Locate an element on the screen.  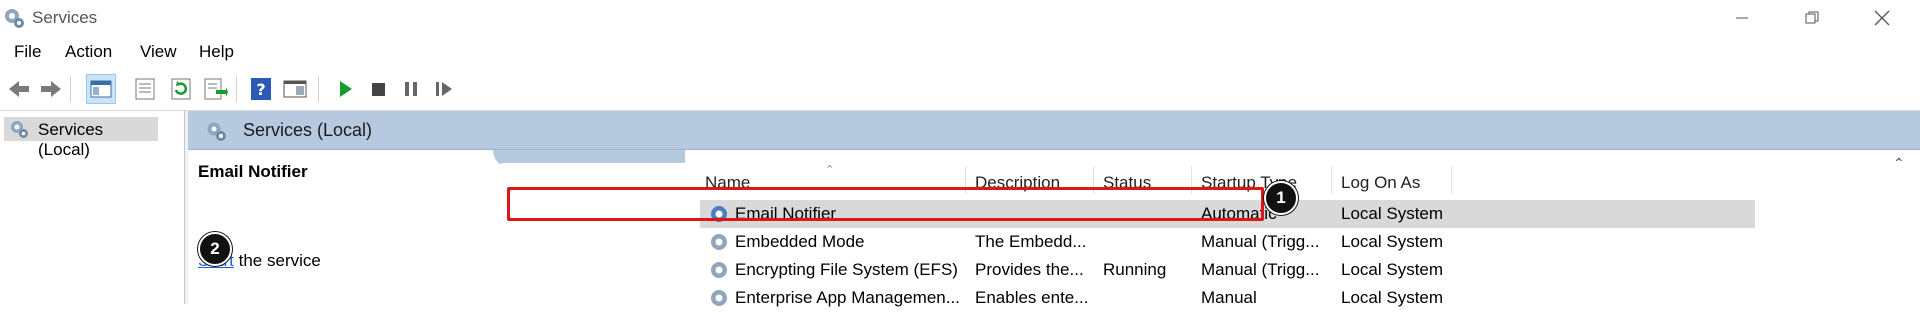
console-tree: Services (Local) is located at coordinates (92, 207).